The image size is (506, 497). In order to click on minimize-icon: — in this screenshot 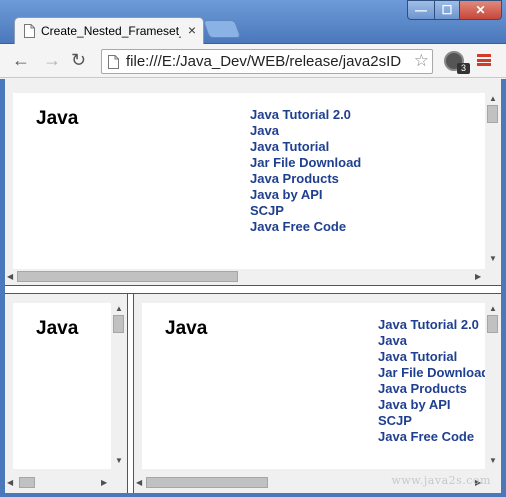, I will do `click(421, 10)`.